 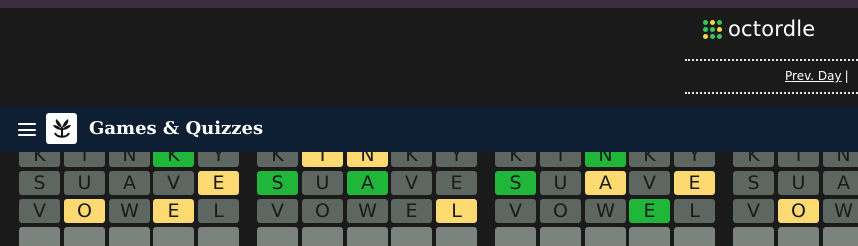 I want to click on octordle-logo-icon, so click(x=712, y=29).